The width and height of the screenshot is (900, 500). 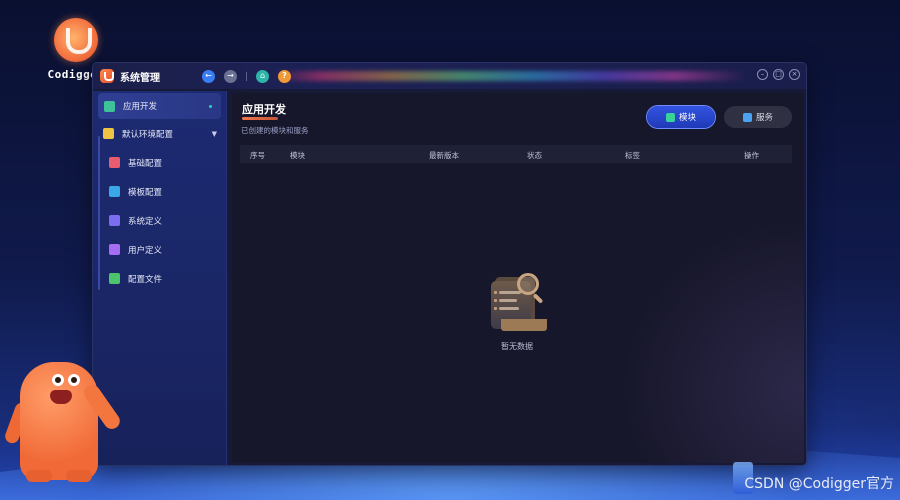 I want to click on tab-service-label: 服务, so click(x=764, y=118).